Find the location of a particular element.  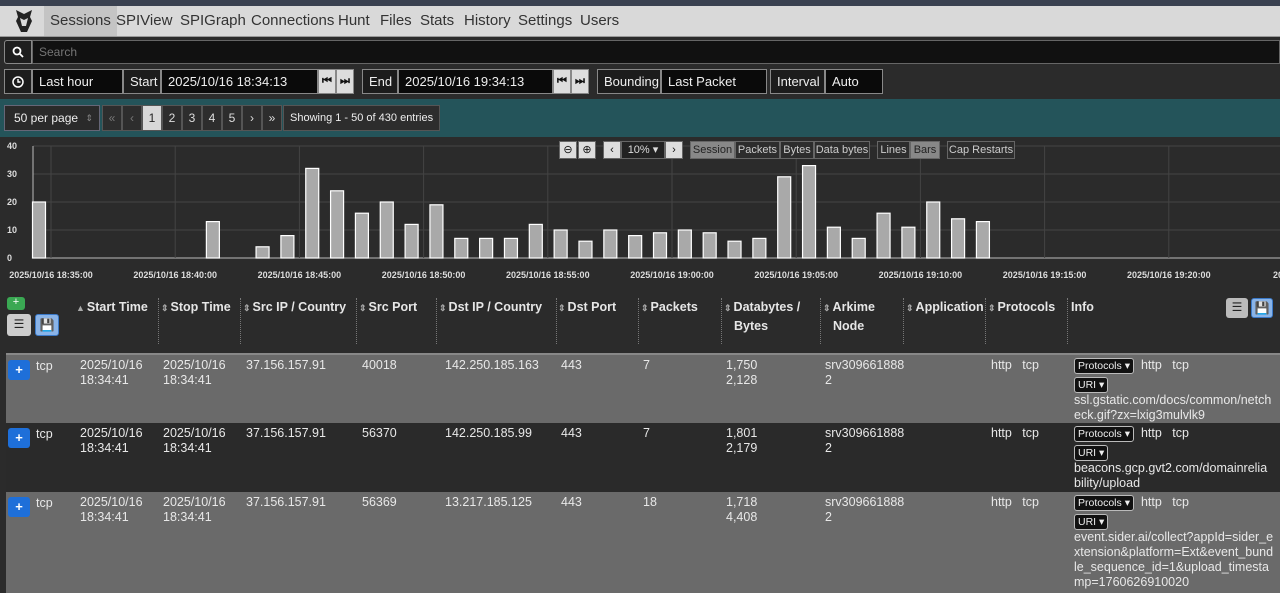

databytes-value: 1,801 is located at coordinates (741, 433).